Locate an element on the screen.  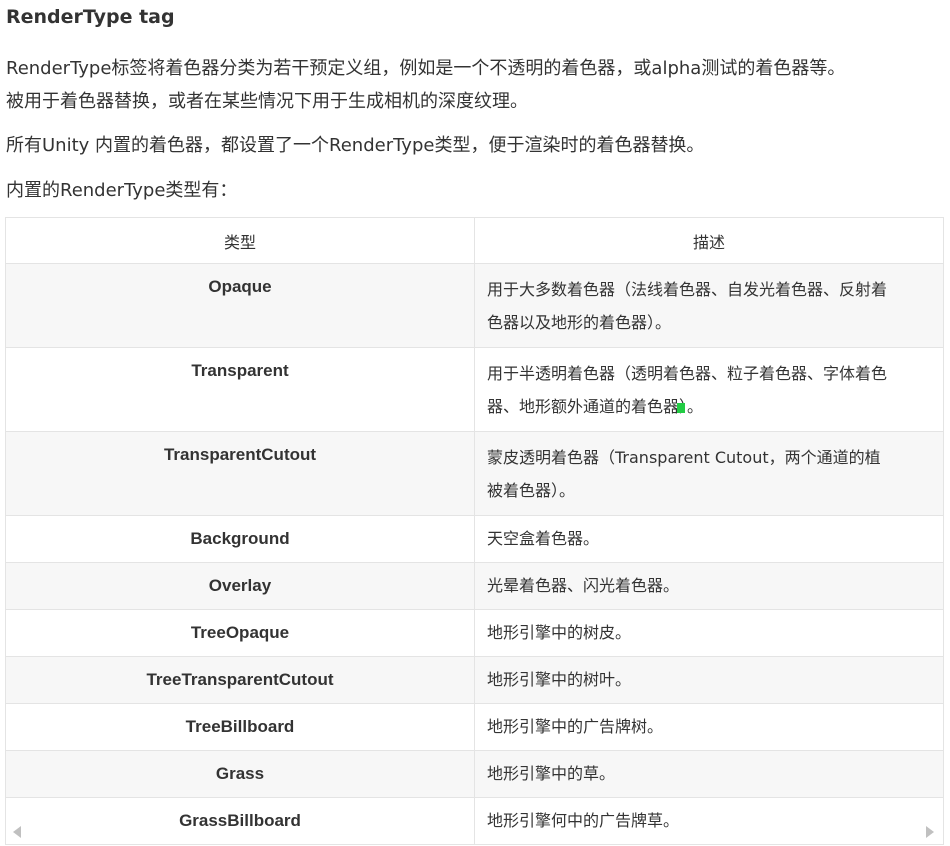
desc-cell: 地形引擎何中的广告牌草。 is located at coordinates (709, 821).